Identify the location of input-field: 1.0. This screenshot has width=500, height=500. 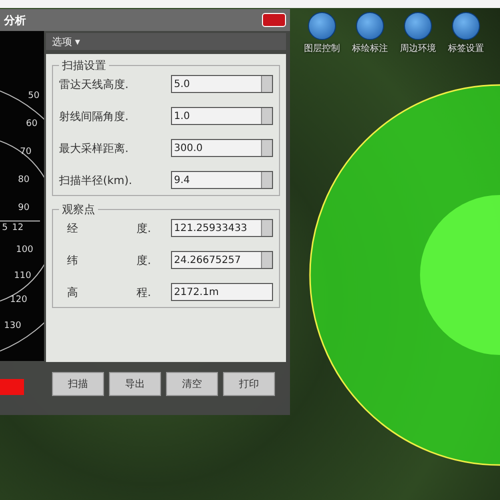
(222, 116).